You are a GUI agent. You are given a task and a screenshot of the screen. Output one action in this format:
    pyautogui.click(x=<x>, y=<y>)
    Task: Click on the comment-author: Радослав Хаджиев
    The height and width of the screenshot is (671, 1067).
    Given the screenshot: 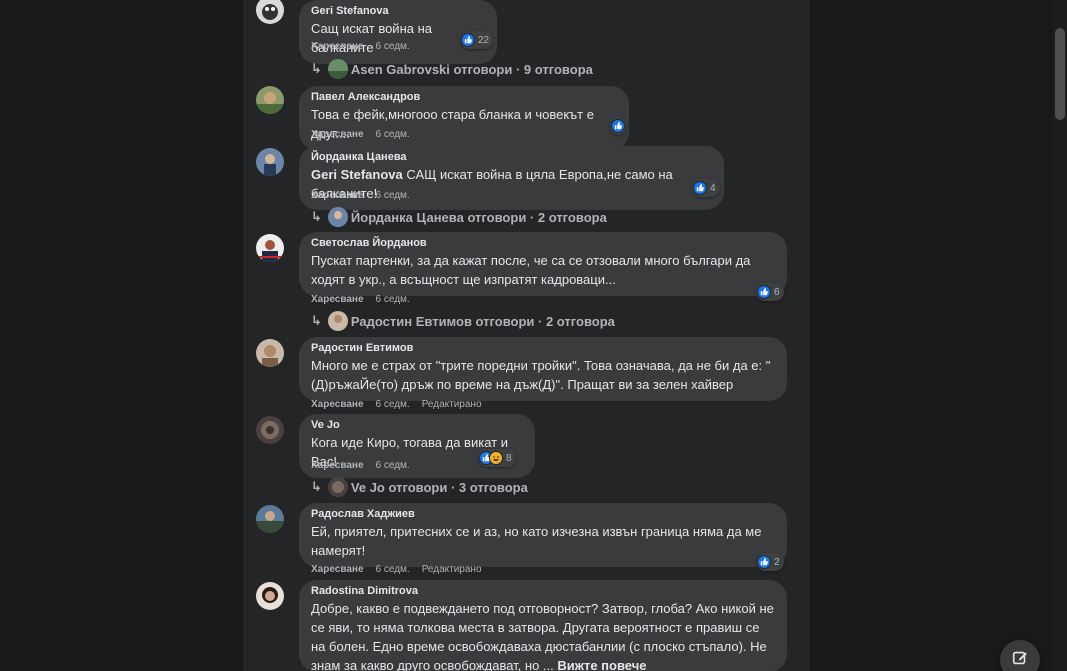 What is the action you would take?
    pyautogui.click(x=543, y=514)
    